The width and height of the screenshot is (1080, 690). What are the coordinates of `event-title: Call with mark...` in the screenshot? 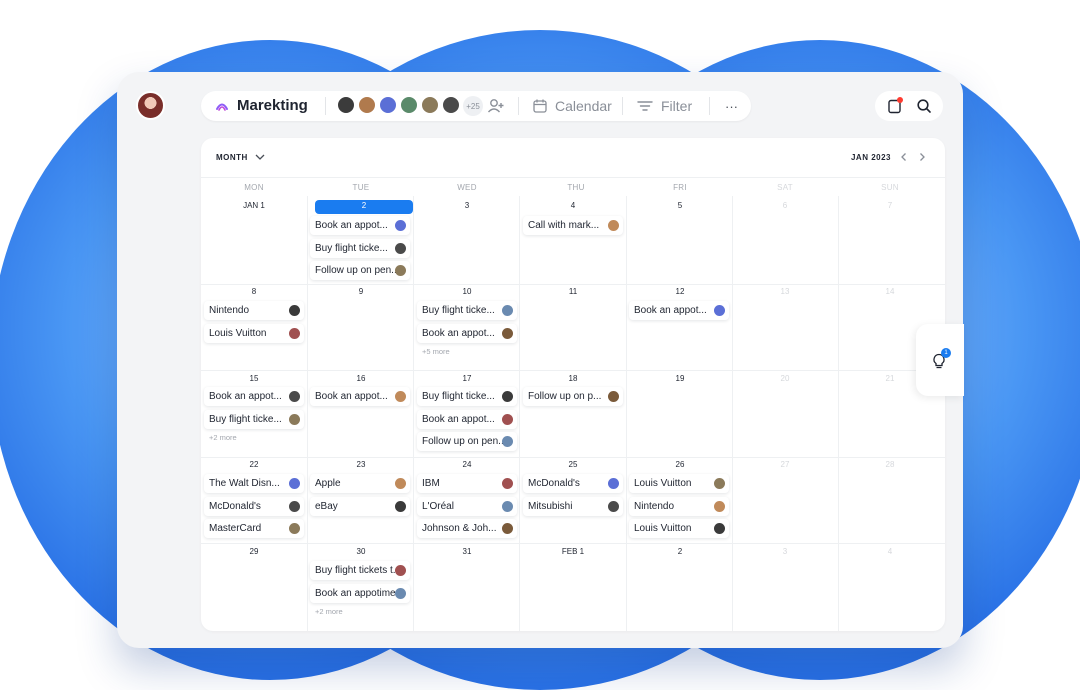 It's located at (564, 225).